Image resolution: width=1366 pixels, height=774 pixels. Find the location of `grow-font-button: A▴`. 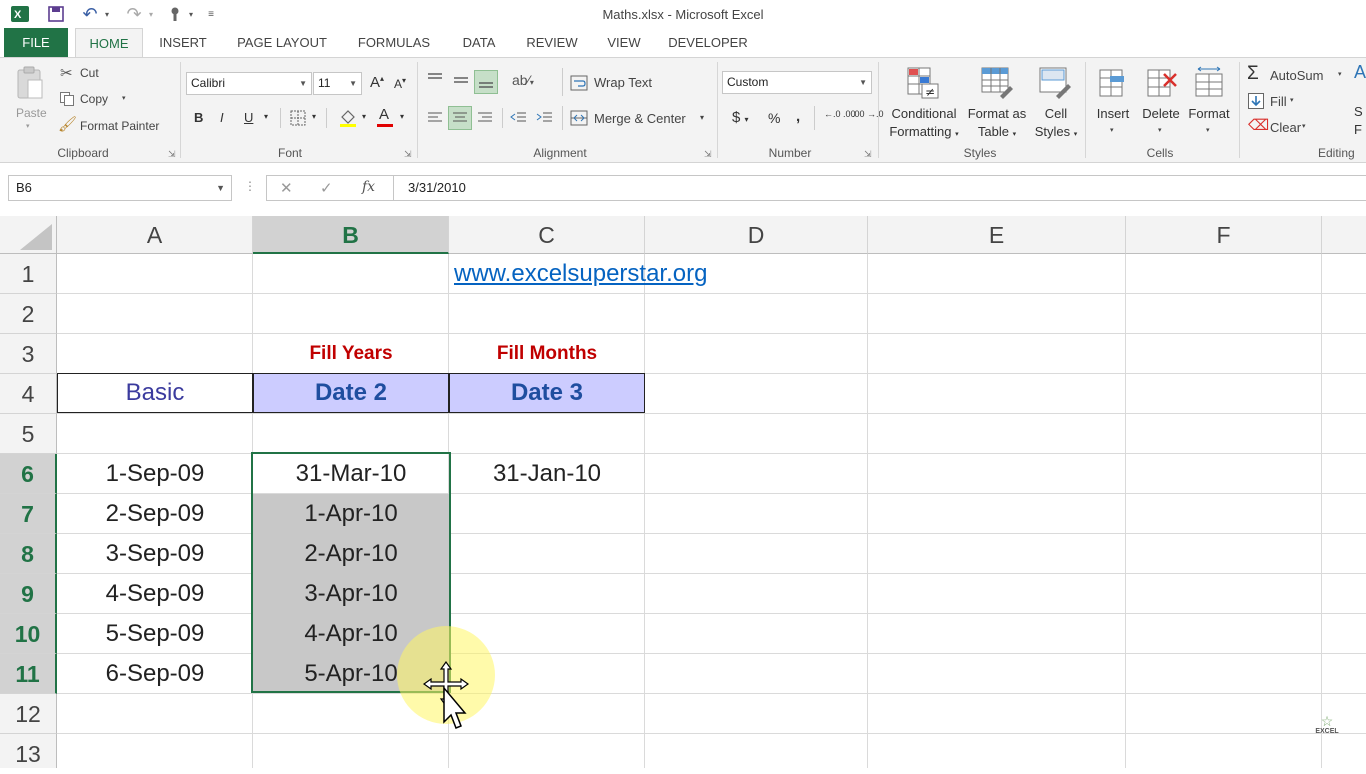

grow-font-button: A▴ is located at coordinates (377, 82).